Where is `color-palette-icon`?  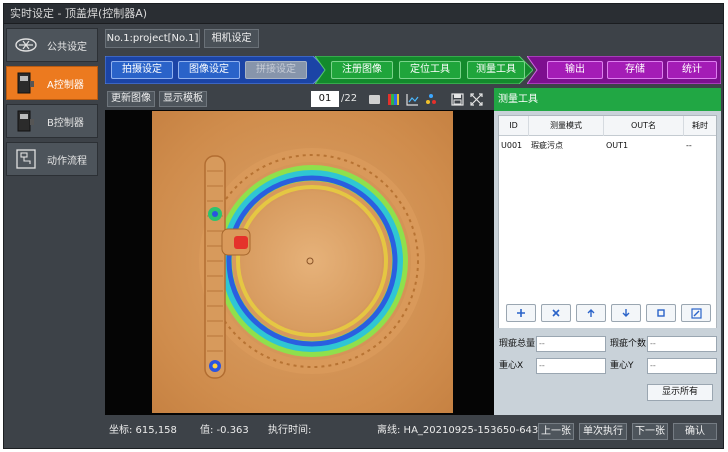
color-palette-icon is located at coordinates (393, 99).